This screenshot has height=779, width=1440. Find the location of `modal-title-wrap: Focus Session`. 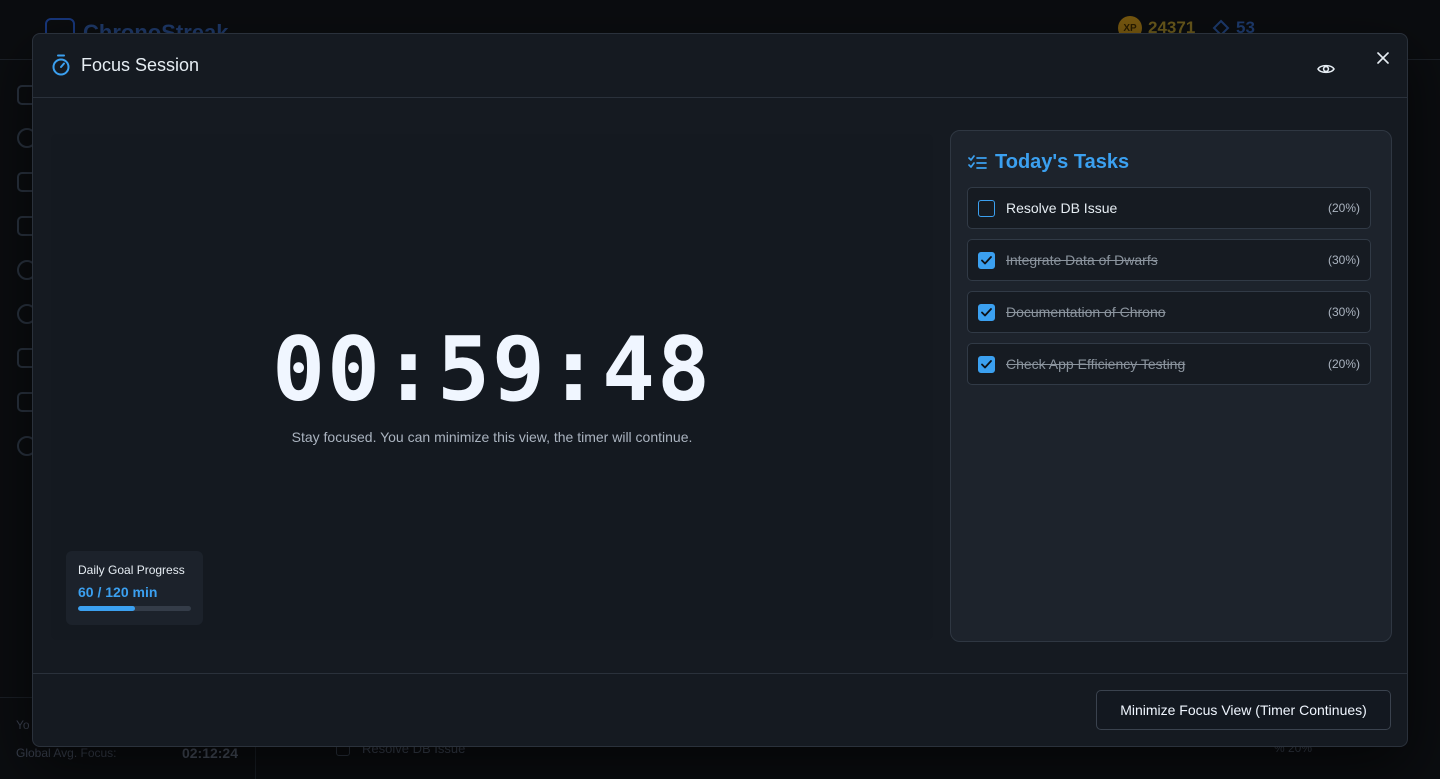

modal-title-wrap: Focus Session is located at coordinates (125, 65).